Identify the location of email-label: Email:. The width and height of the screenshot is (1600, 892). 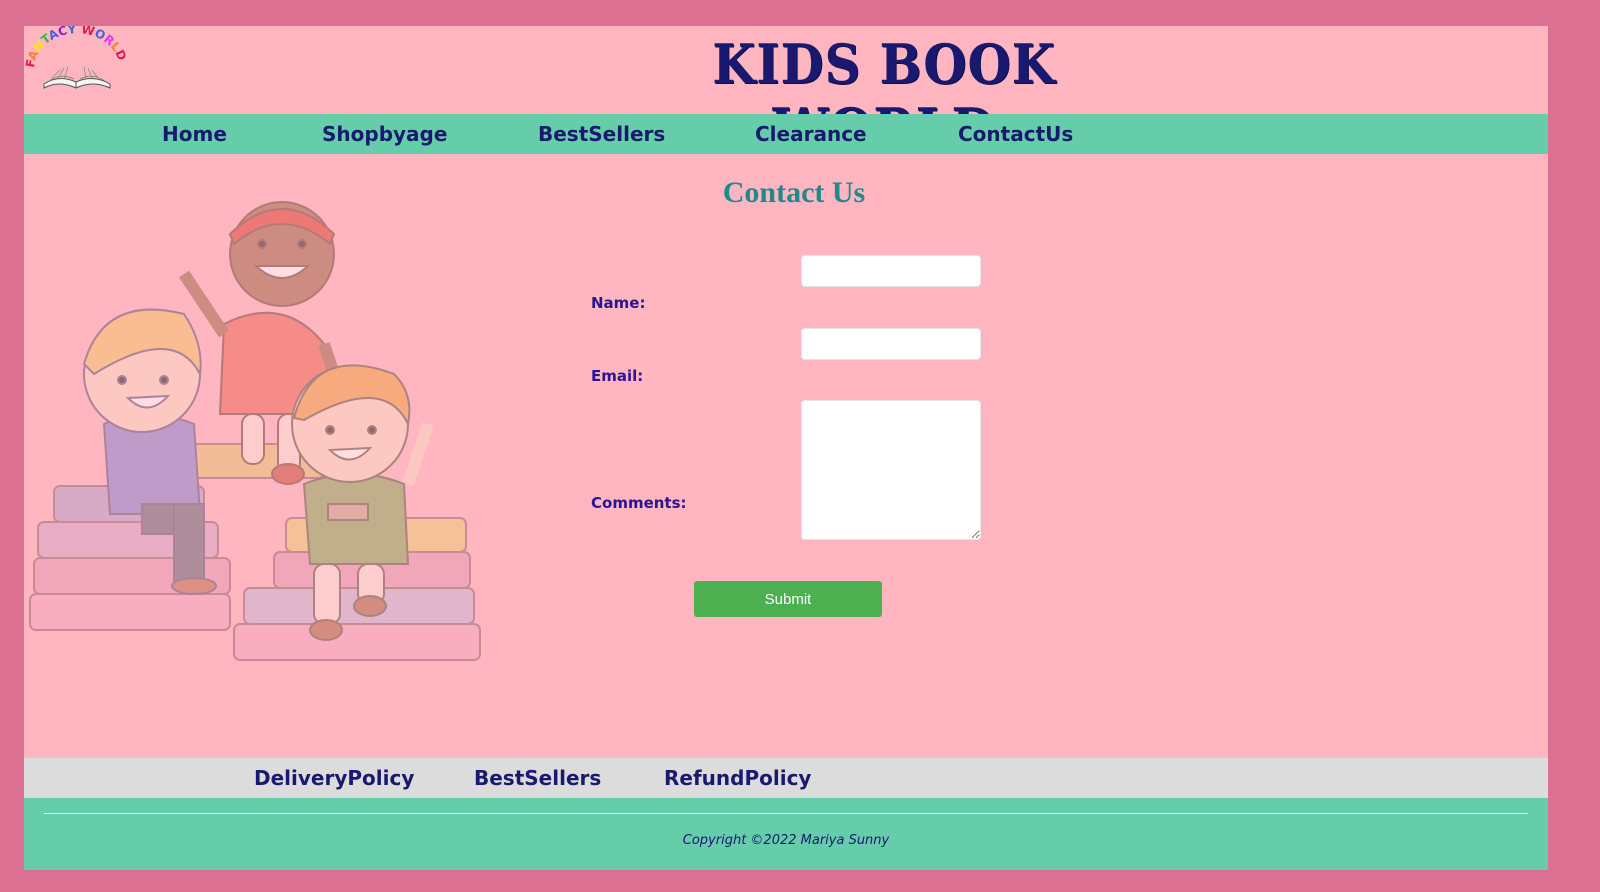
(617, 376).